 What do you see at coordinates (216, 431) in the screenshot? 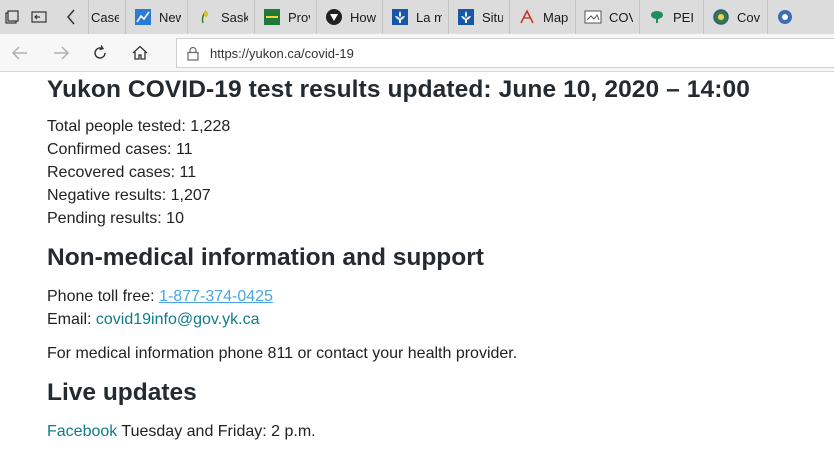
I see `live-schedule: Tuesday and Friday: 2 p.m.` at bounding box center [216, 431].